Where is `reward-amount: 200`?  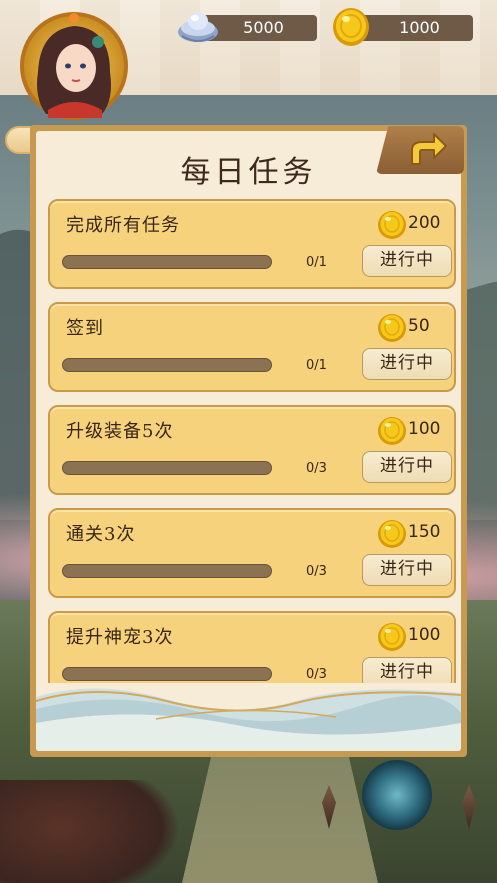 reward-amount: 200 is located at coordinates (424, 223).